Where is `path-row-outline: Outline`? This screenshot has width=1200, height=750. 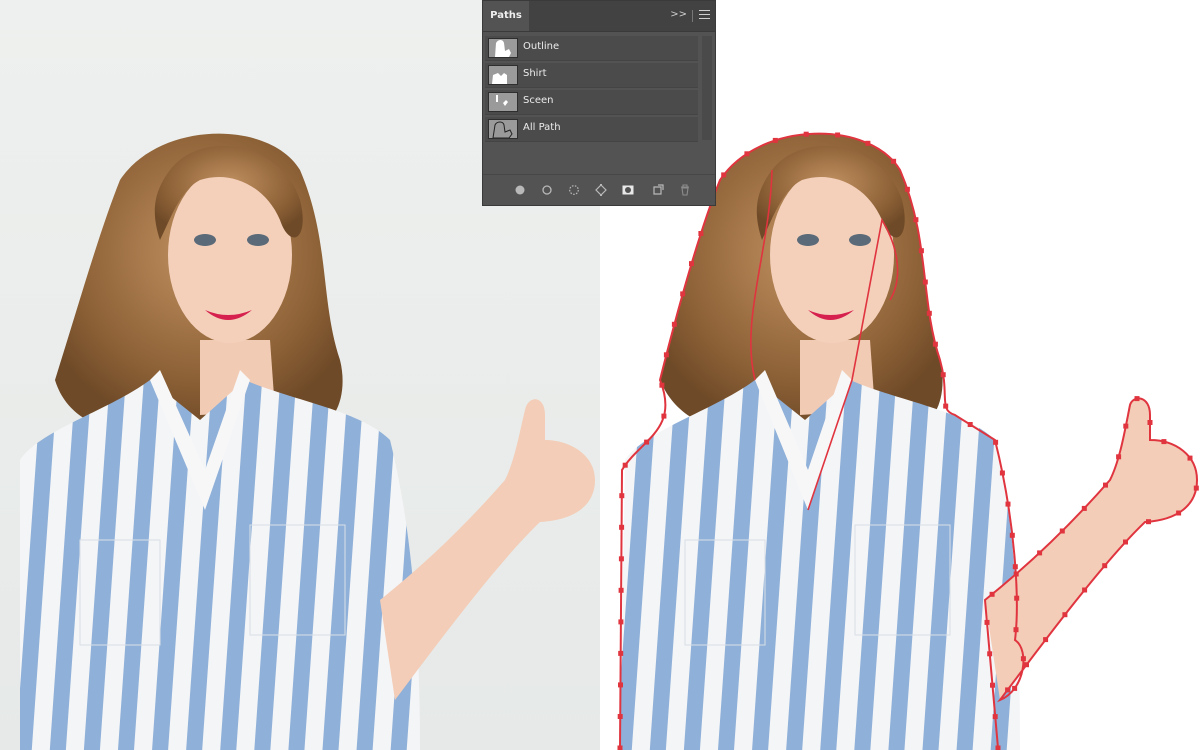
path-row-outline: Outline is located at coordinates (591, 48).